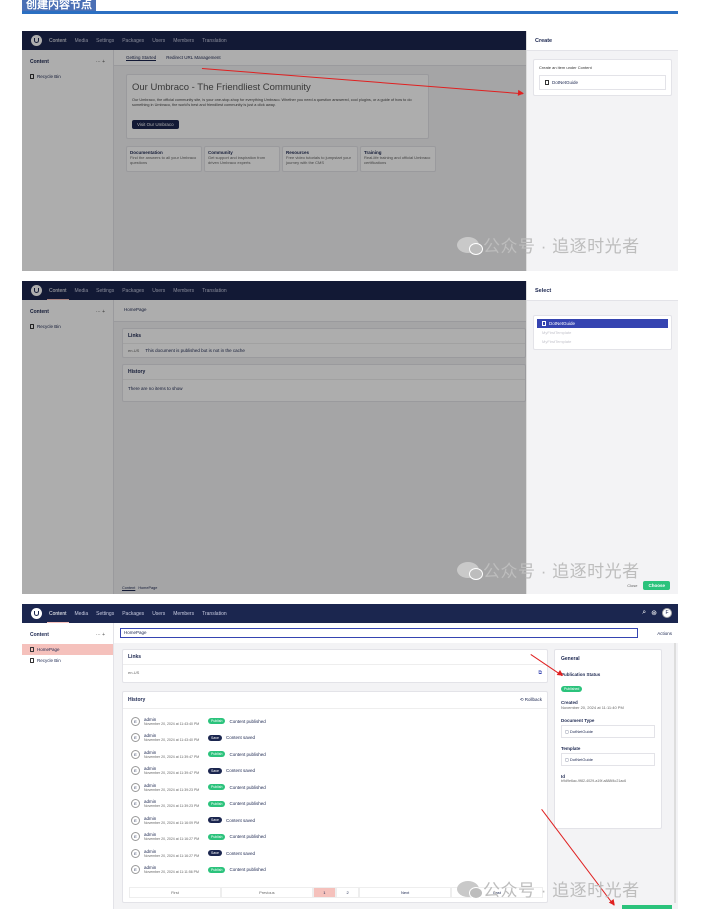 Image resolution: width=702 pixels, height=909 pixels. What do you see at coordinates (350, 7) in the screenshot?
I see `section-header: 创建内容节点` at bounding box center [350, 7].